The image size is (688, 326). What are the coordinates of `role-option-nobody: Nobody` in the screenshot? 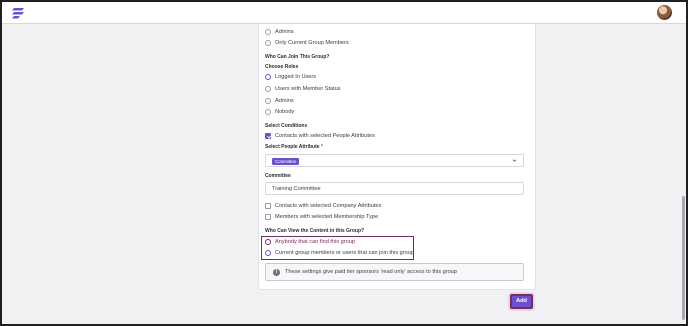 It's located at (279, 112).